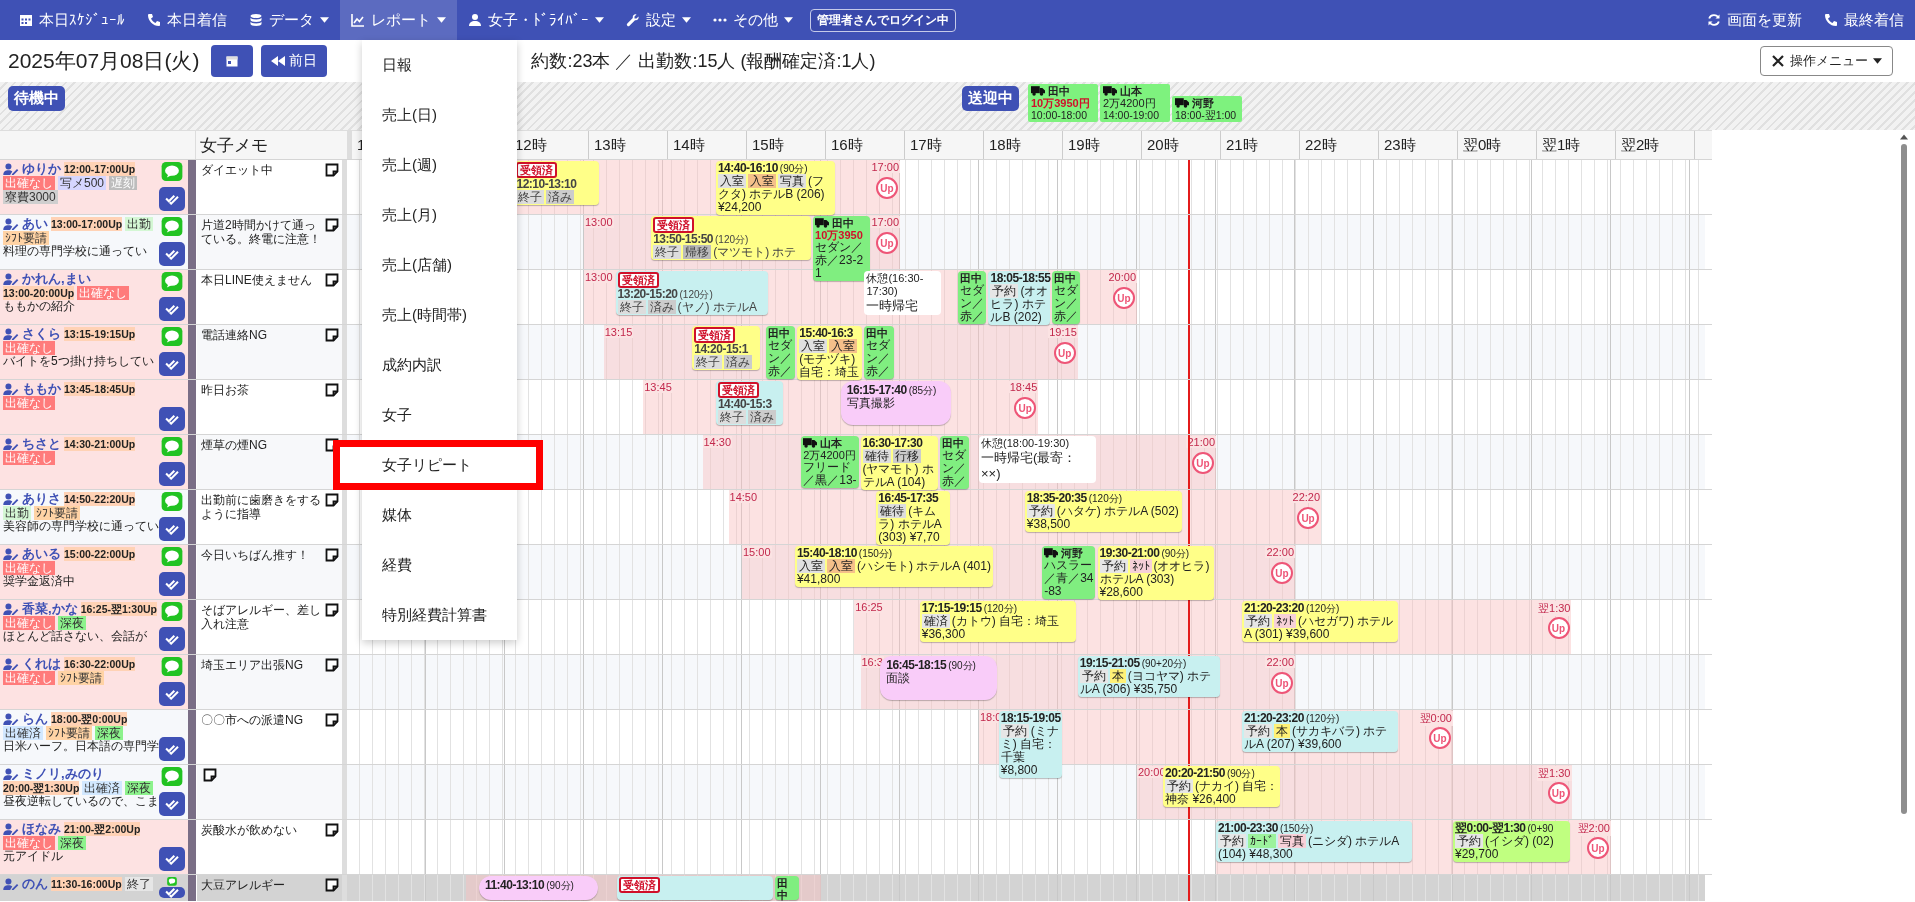 The image size is (1915, 902). I want to click on girl-name: ほなみ, so click(41, 829).